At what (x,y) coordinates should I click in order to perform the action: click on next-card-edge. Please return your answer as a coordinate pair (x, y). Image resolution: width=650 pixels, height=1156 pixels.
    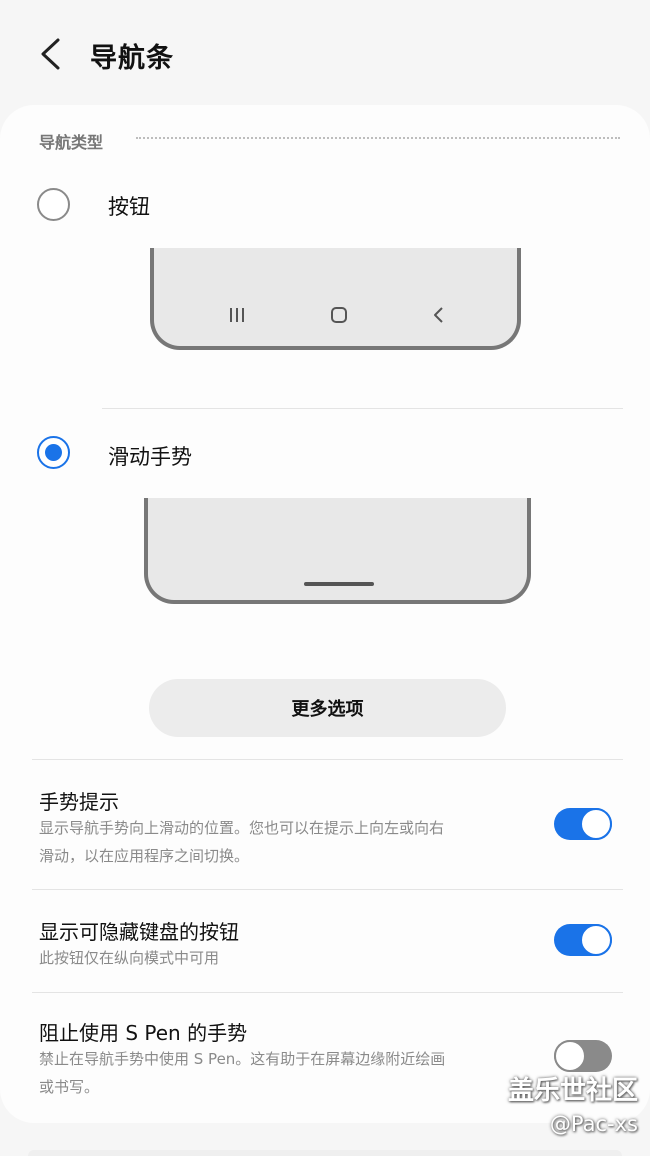
    Looking at the image, I should click on (325, 1153).